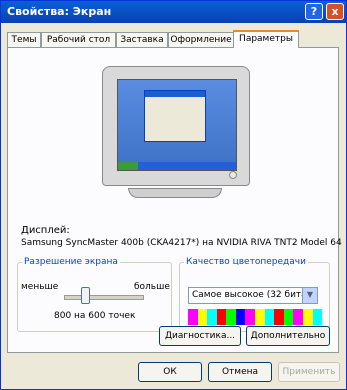 The image size is (347, 390). I want to click on help-button: ?, so click(314, 11).